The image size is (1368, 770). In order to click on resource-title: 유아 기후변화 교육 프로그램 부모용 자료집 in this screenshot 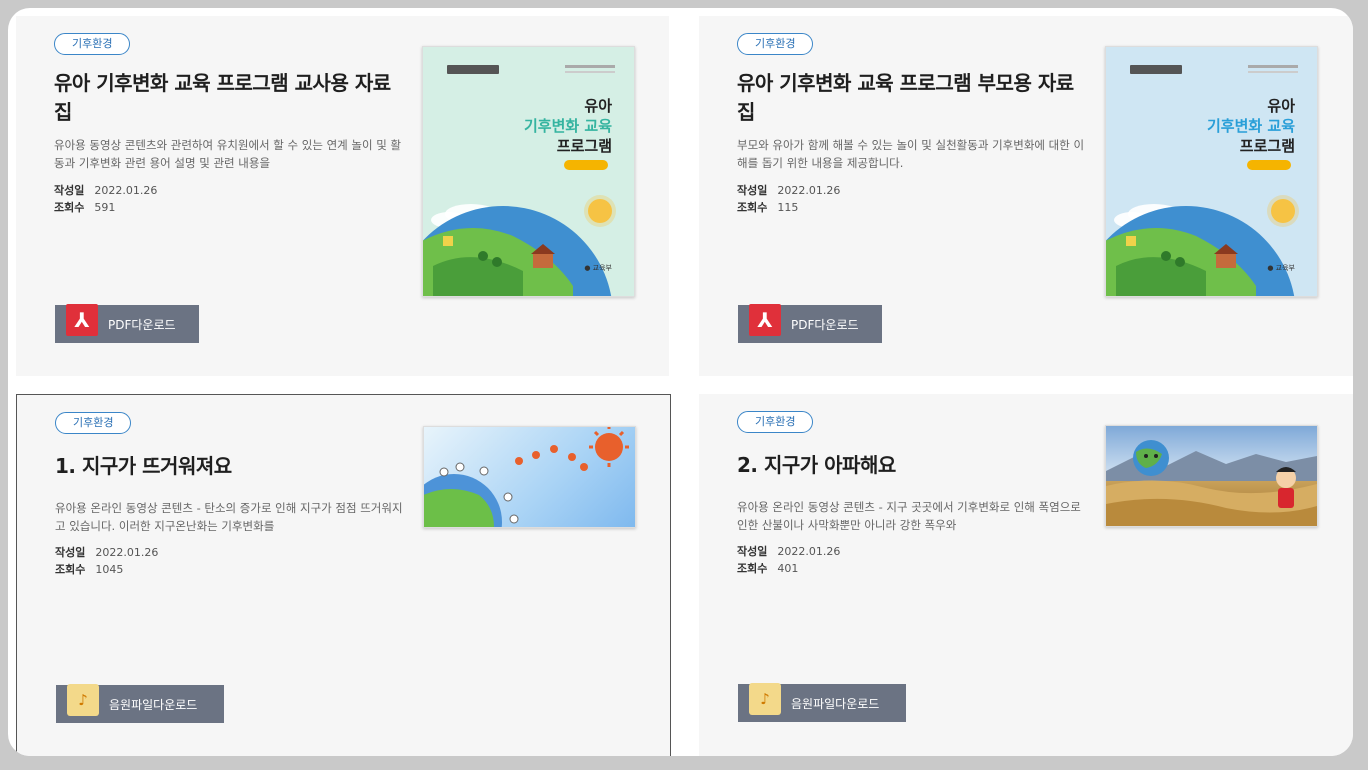, I will do `click(912, 98)`.